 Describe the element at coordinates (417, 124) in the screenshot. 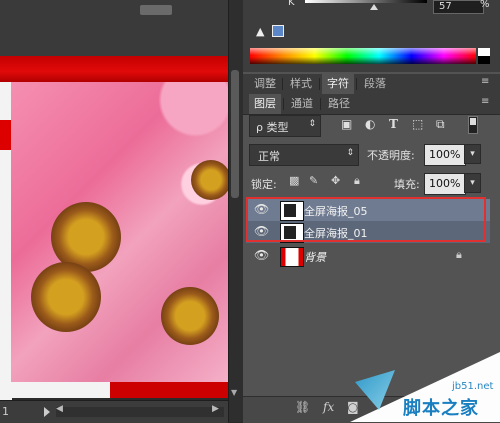

I see `shape-filter-icon: ⬚` at that location.